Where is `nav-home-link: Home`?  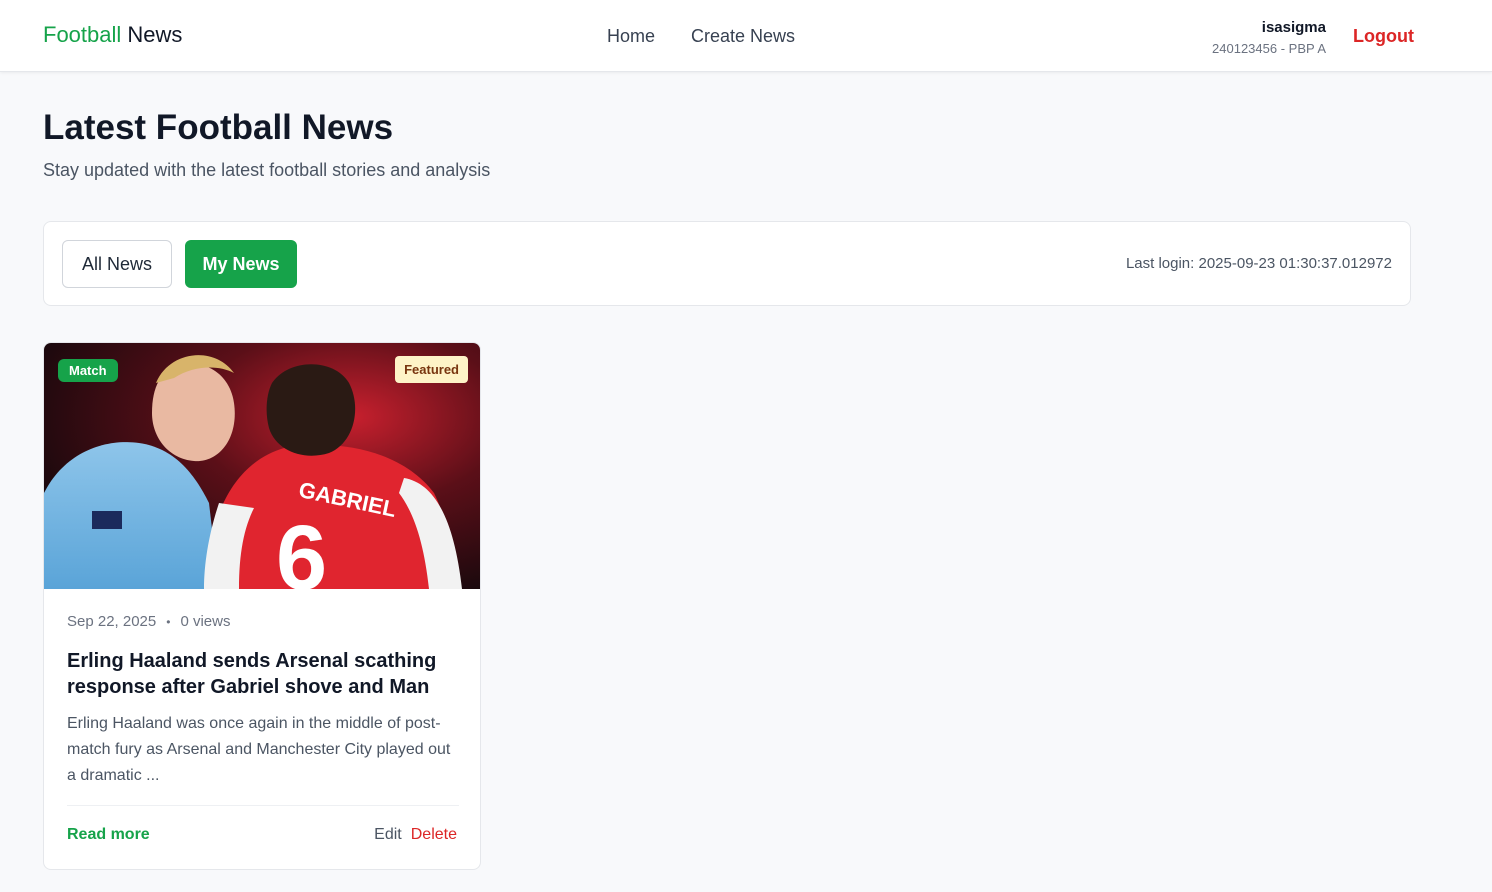 nav-home-link: Home is located at coordinates (631, 36).